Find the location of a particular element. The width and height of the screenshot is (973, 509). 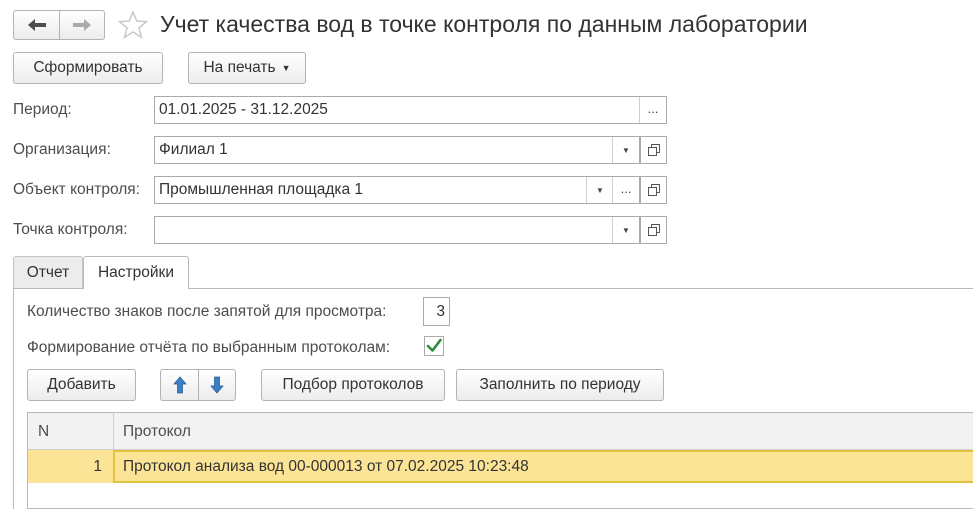

tab-report-label: Отчет is located at coordinates (48, 272).